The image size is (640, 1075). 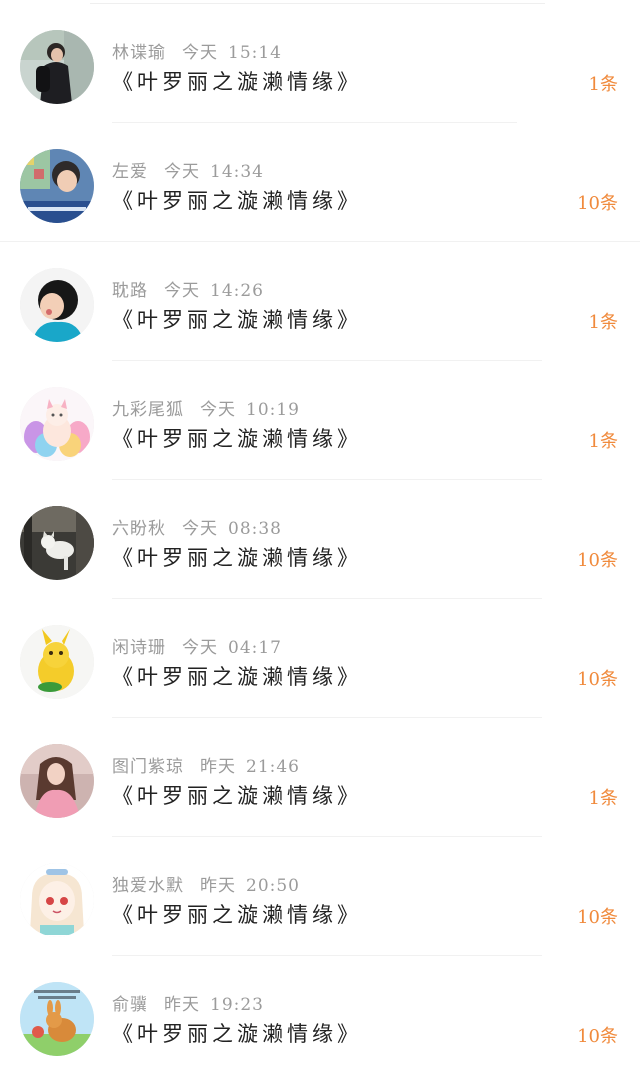 I want to click on comment-row: 六盼秋 今天 08:38 《叶罗丽之漩濑情缘》 10条, so click(x=320, y=539).